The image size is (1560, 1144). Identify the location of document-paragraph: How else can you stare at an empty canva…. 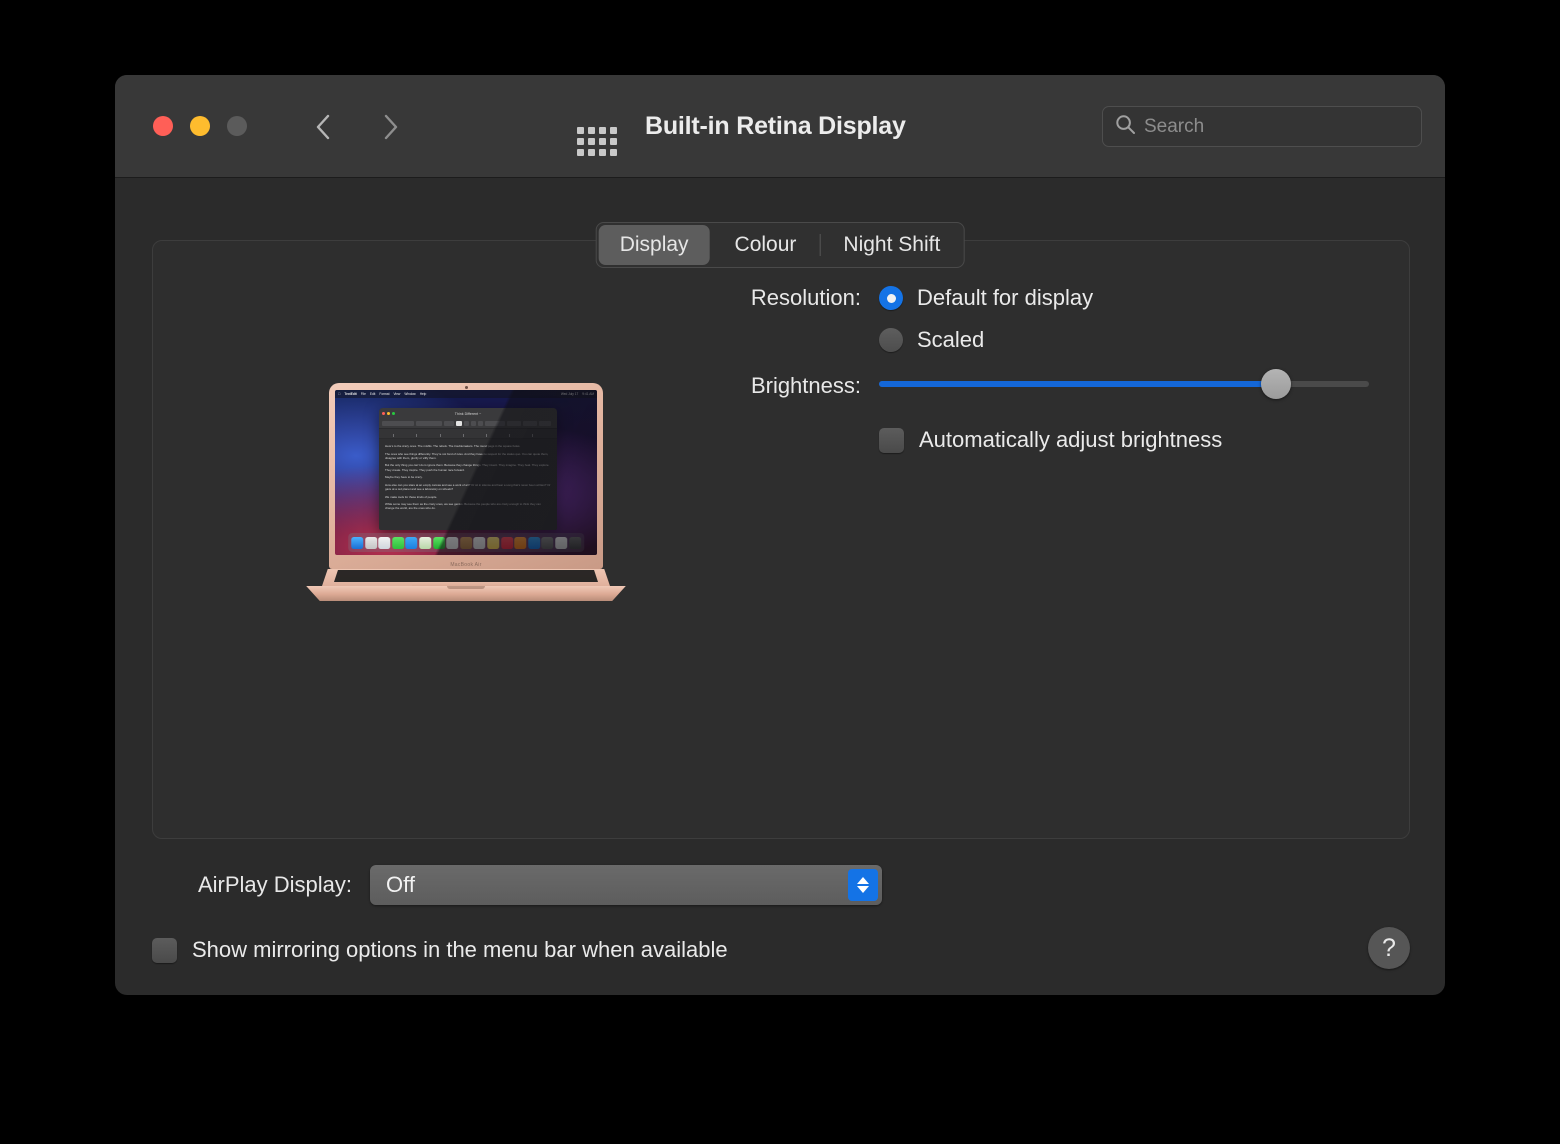
(468, 486).